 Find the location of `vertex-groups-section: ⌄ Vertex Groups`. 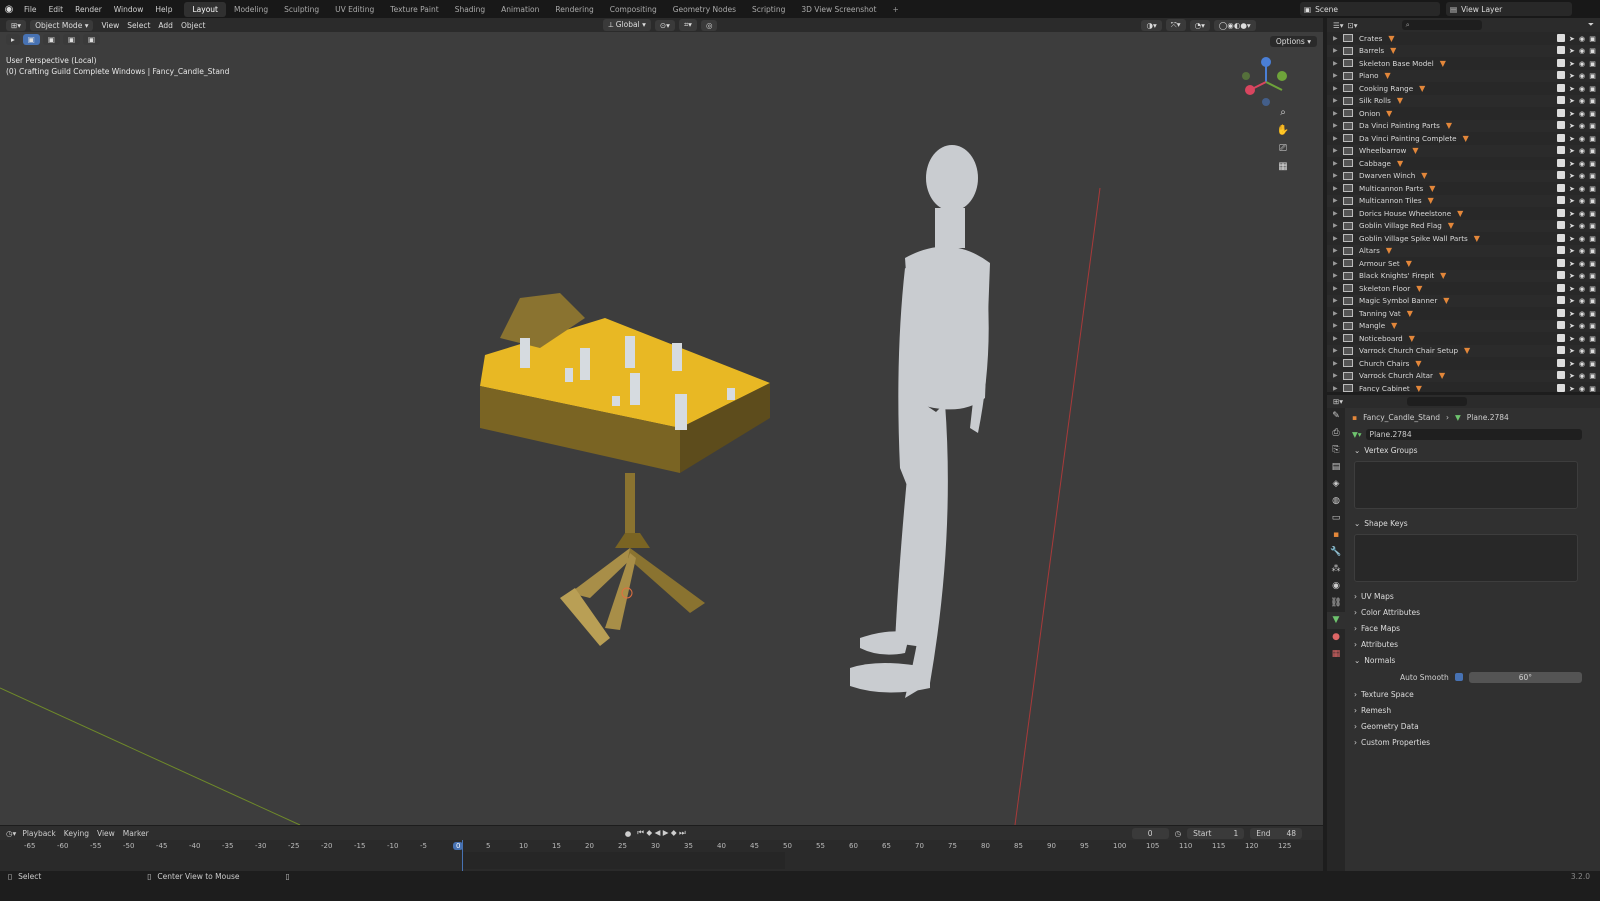

vertex-groups-section: ⌄ Vertex Groups is located at coordinates (1473, 450).